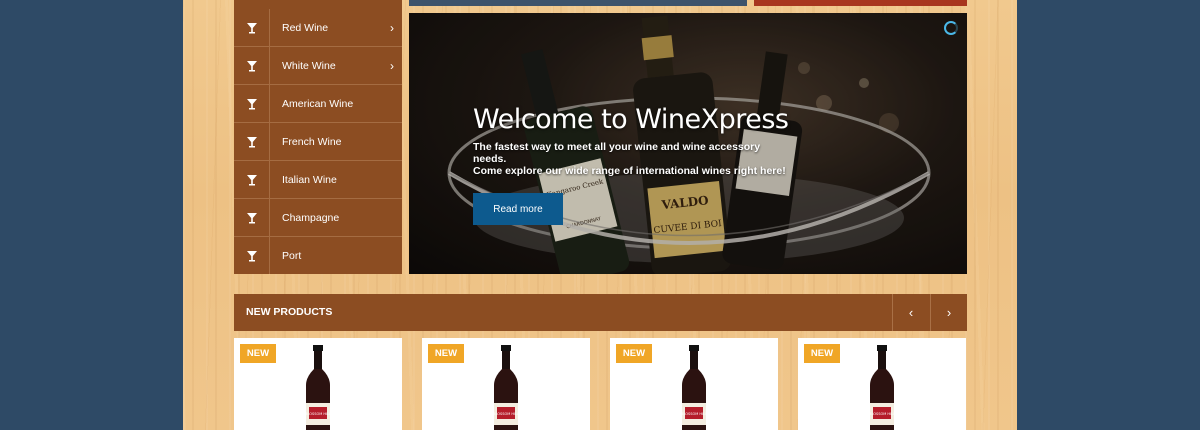  I want to click on sidebar-item-label: American Wine, so click(318, 103).